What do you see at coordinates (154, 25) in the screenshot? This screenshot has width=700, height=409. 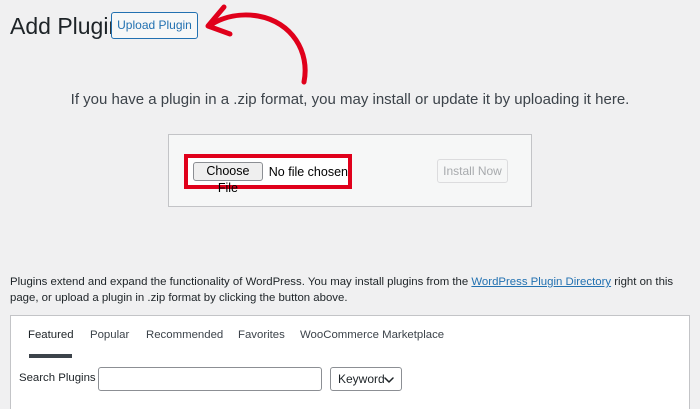 I see `upload-plugin-button: Upload Plugin` at bounding box center [154, 25].